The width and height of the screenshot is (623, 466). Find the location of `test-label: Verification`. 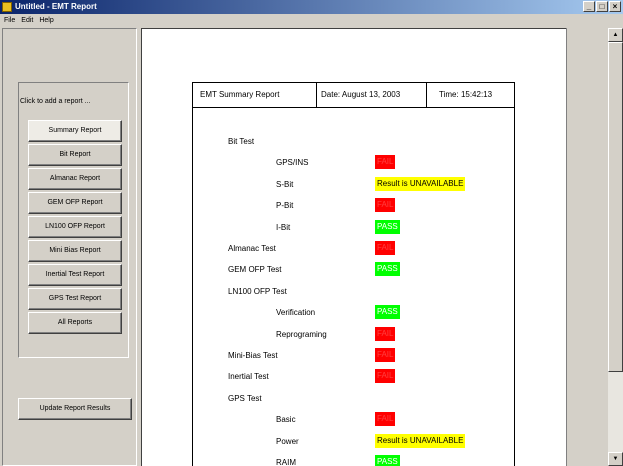

test-label: Verification is located at coordinates (296, 312).